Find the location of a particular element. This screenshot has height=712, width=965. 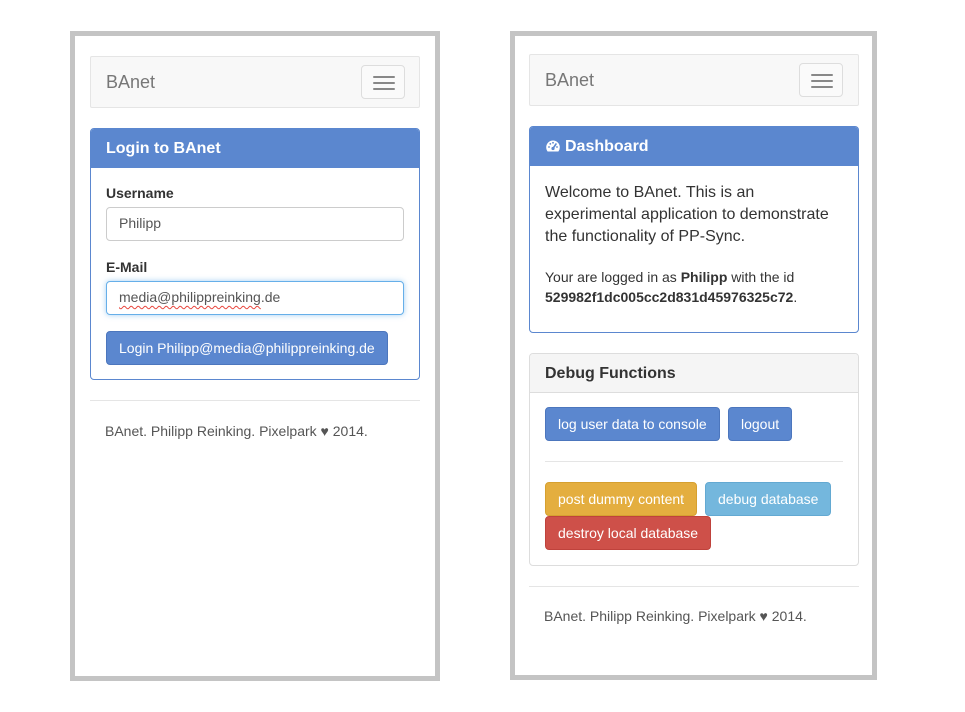

panel-title: Debug Functions is located at coordinates (694, 373).